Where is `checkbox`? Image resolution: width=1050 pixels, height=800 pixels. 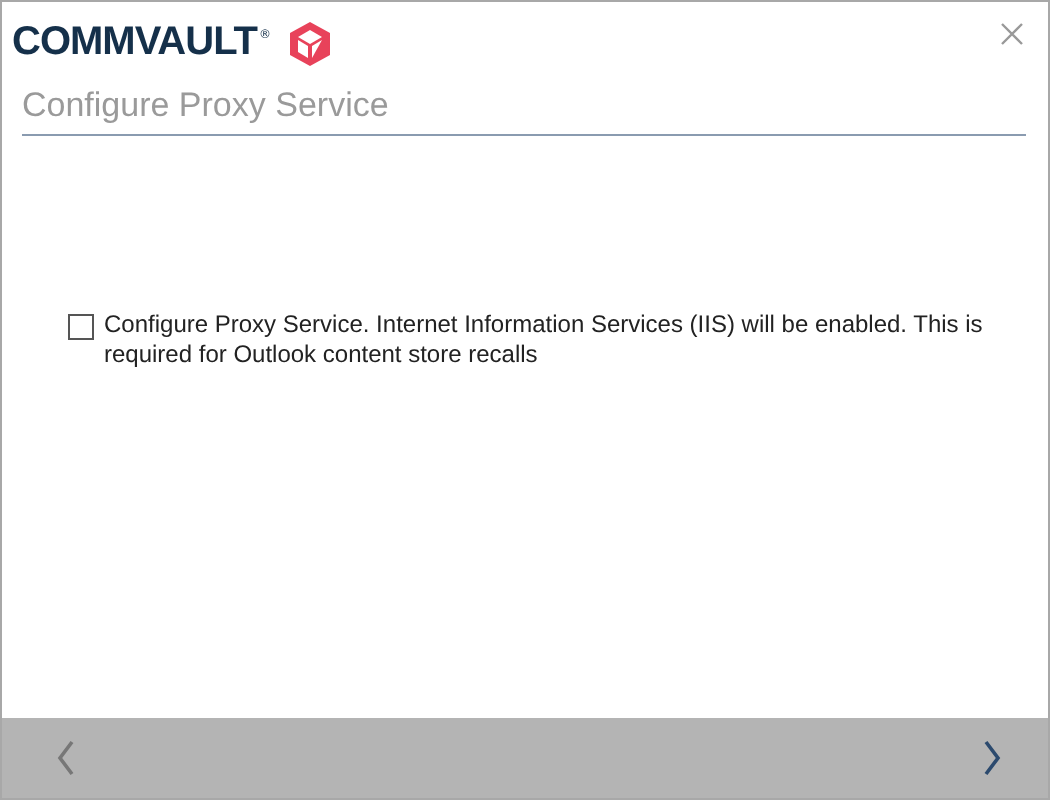 checkbox is located at coordinates (81, 327).